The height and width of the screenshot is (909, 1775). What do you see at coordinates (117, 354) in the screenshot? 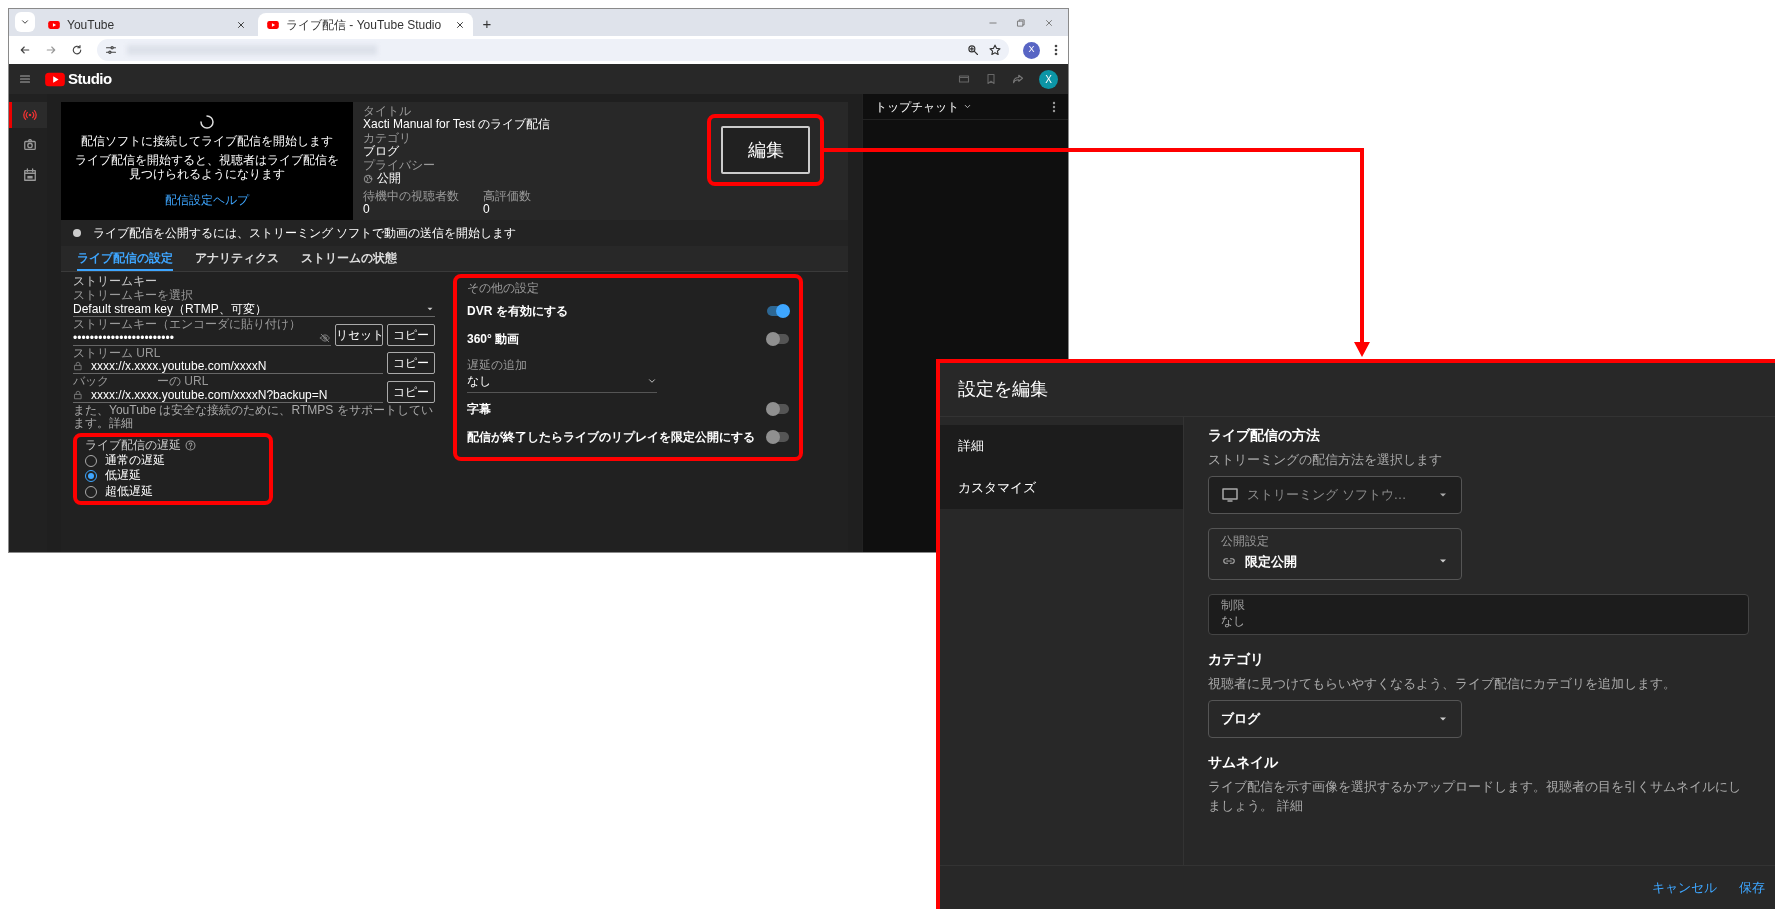
I see `field-label: ストリーム URL` at bounding box center [117, 354].